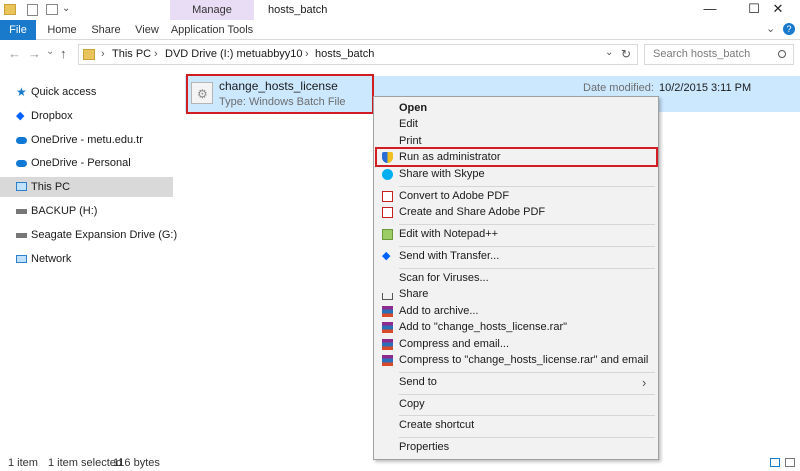 The height and width of the screenshot is (471, 800). What do you see at coordinates (516, 294) in the screenshot?
I see `menu-item-share: Share` at bounding box center [516, 294].